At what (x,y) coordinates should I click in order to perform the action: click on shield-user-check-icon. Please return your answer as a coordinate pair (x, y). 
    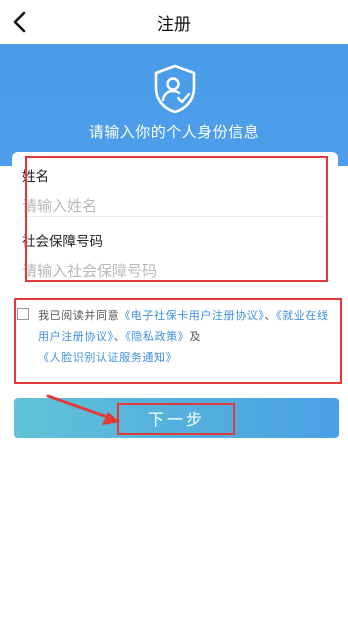
    Looking at the image, I should click on (175, 89).